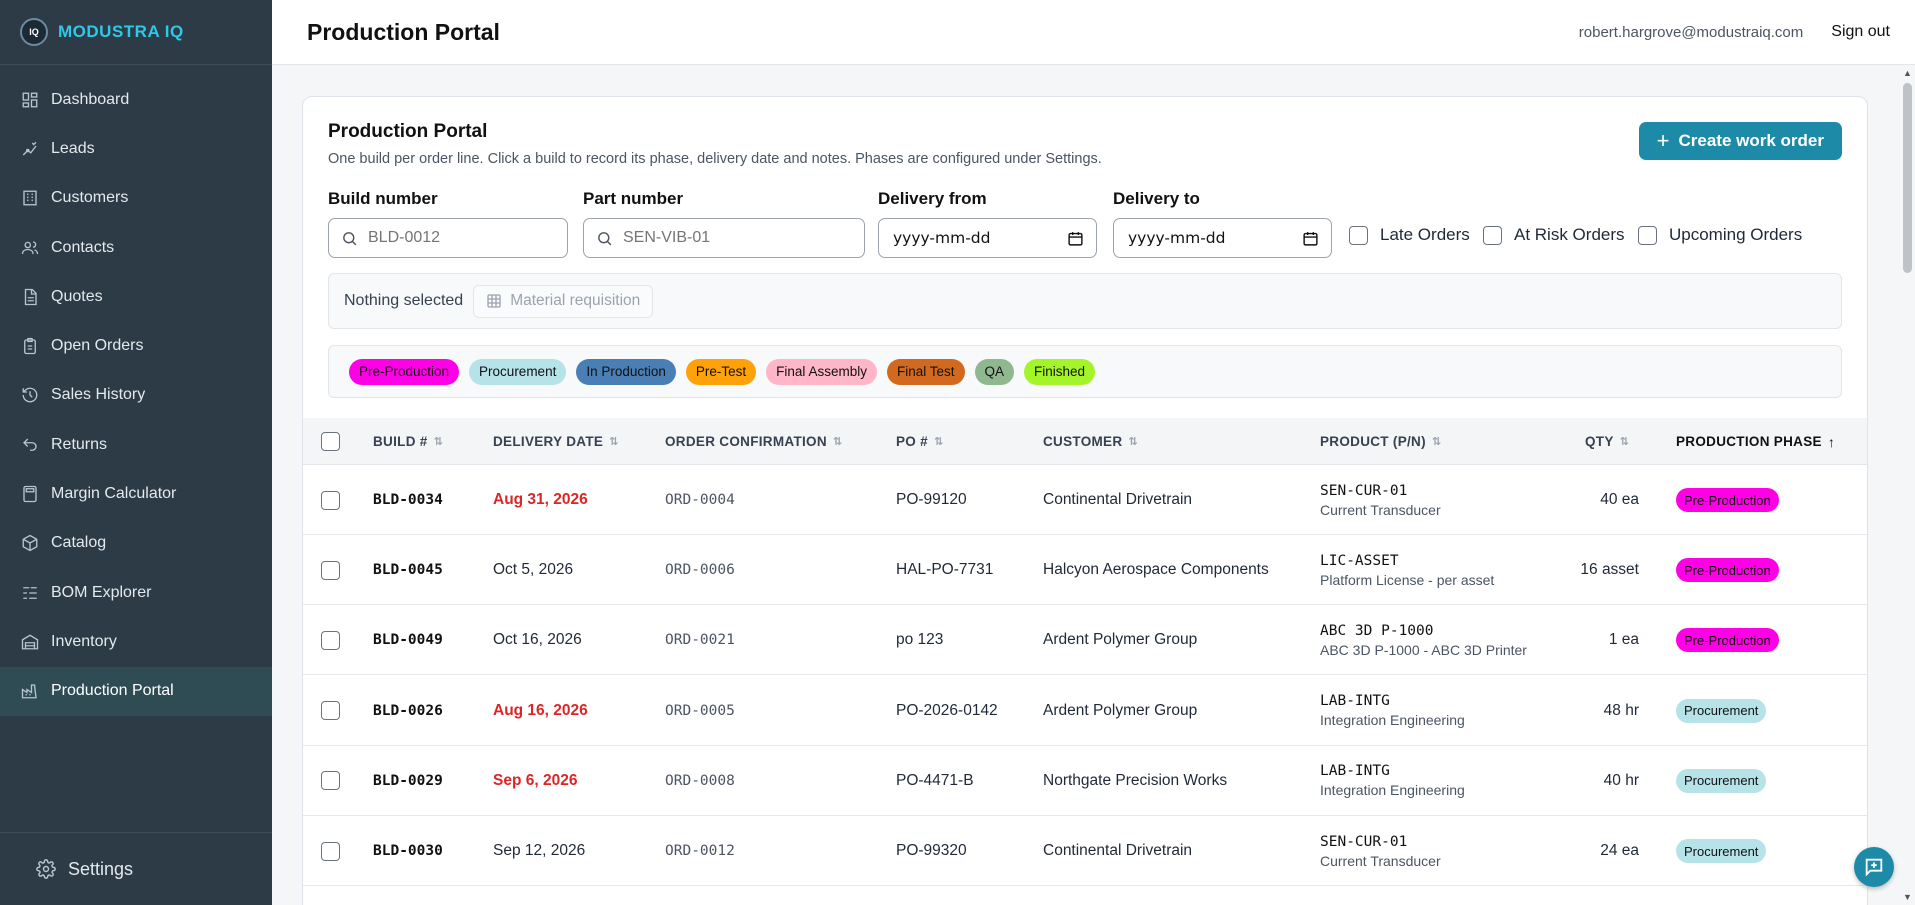  What do you see at coordinates (1554, 235) in the screenshot?
I see `at-risk-orders-checkbox: At Risk Orders` at bounding box center [1554, 235].